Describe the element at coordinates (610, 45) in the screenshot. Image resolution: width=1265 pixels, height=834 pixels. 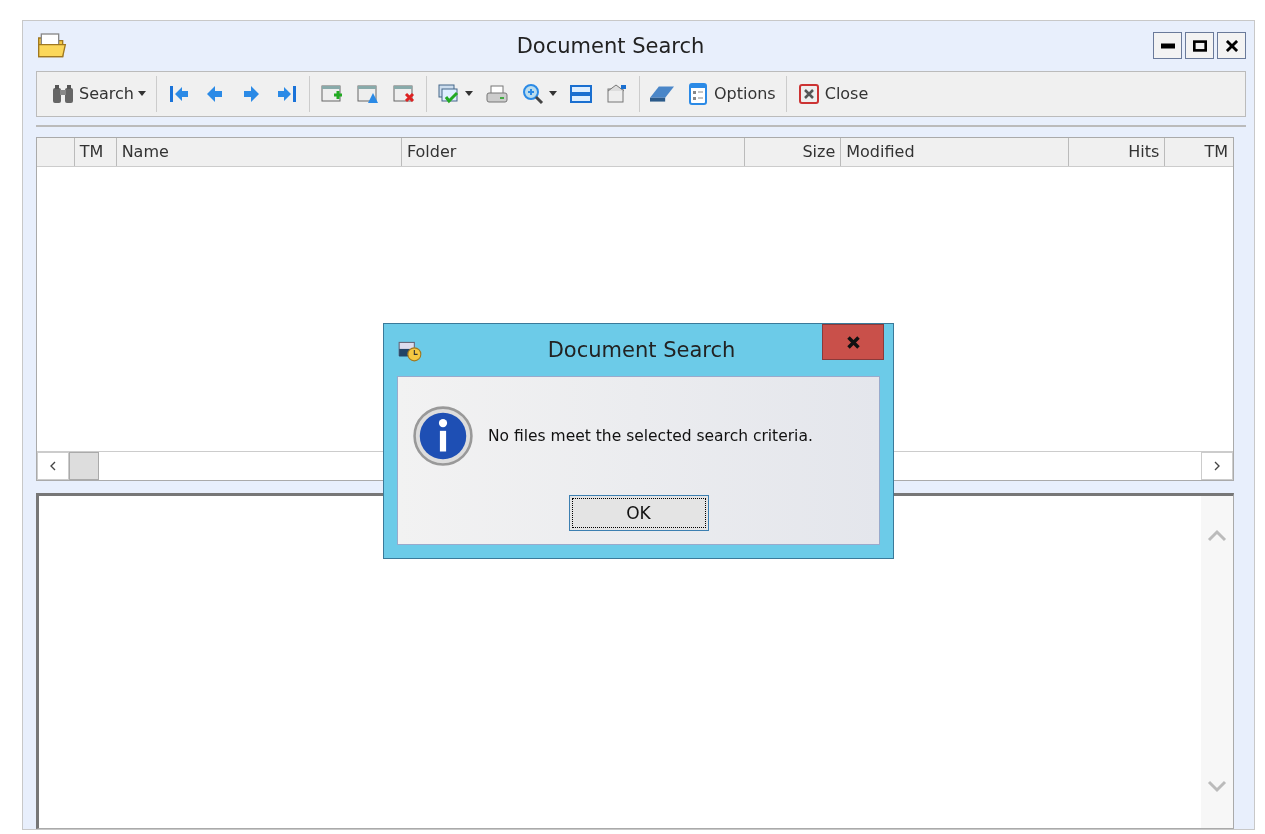
I see `window-title: Document Search` at that location.